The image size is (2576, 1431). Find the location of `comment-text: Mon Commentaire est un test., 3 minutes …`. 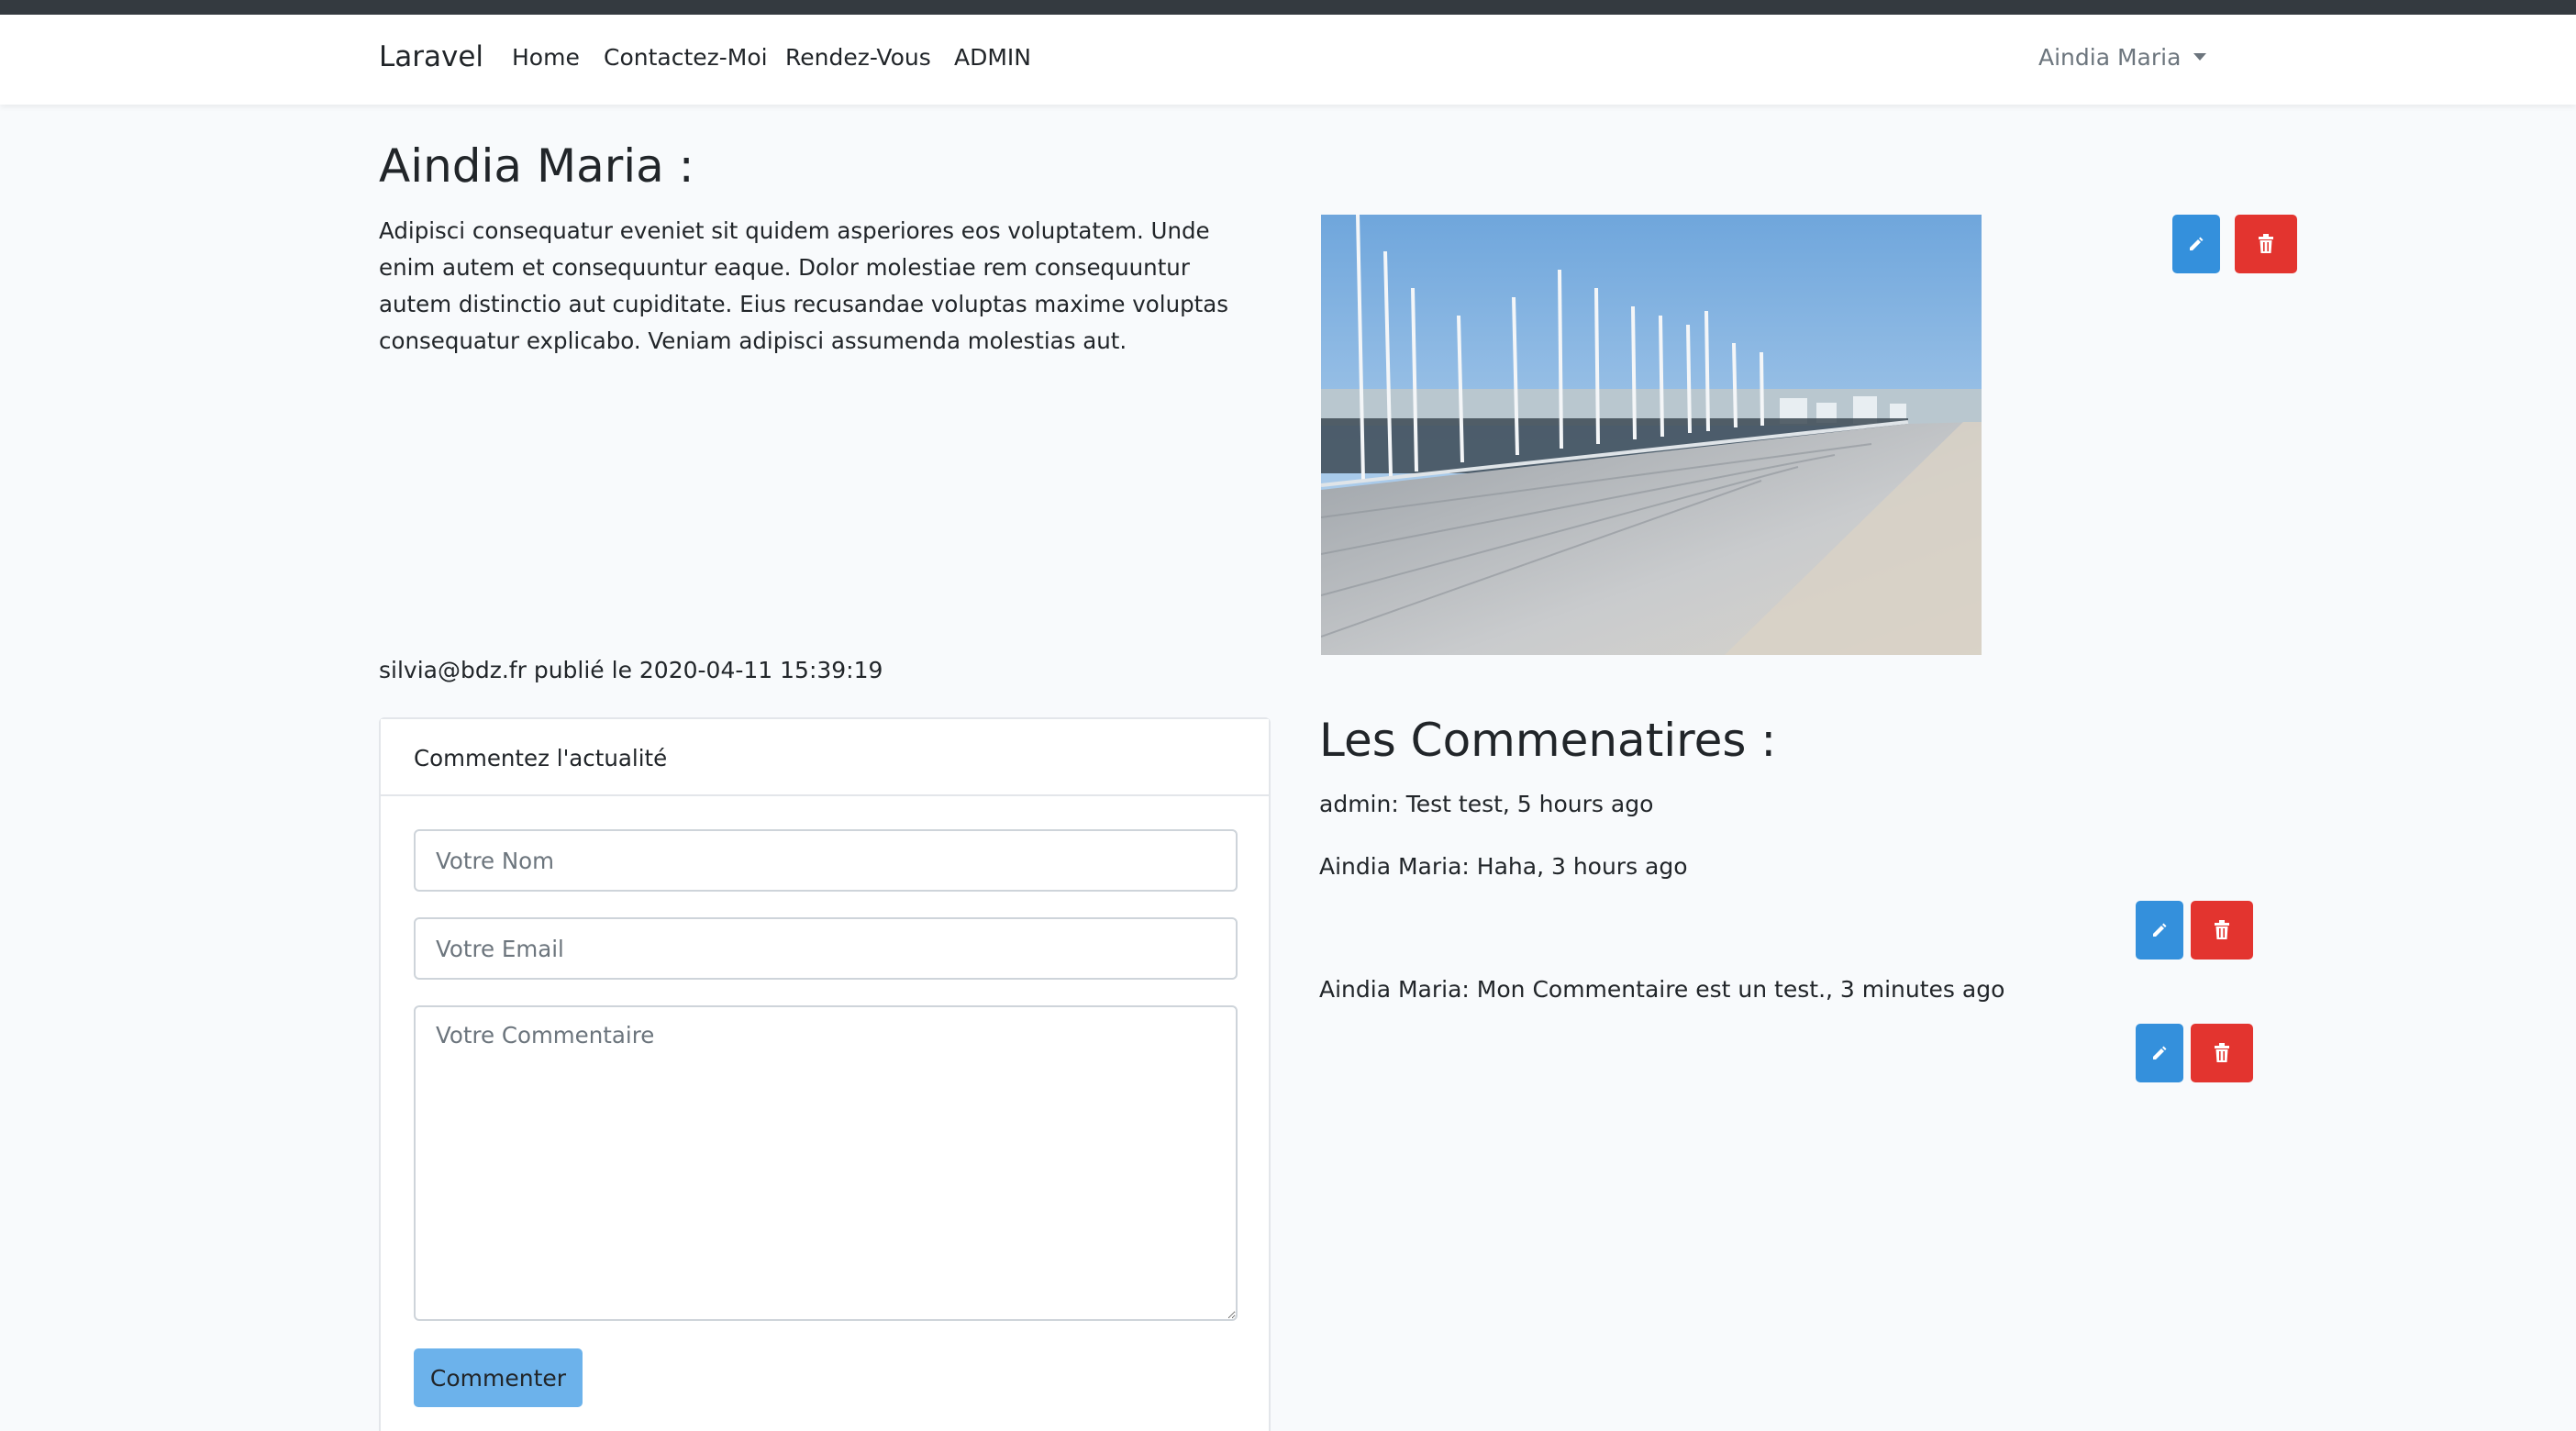

comment-text: Mon Commentaire est un test., 3 minutes … is located at coordinates (1740, 989).